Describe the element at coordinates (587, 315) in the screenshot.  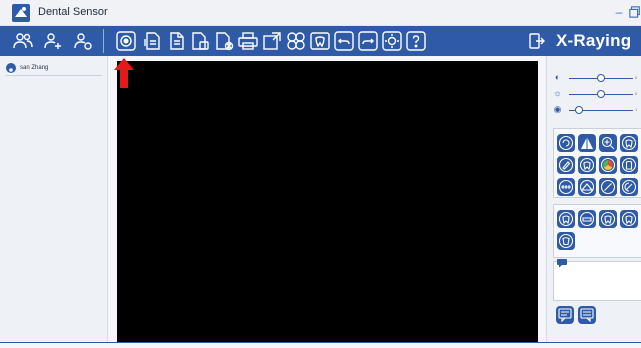
I see `report-icon` at that location.